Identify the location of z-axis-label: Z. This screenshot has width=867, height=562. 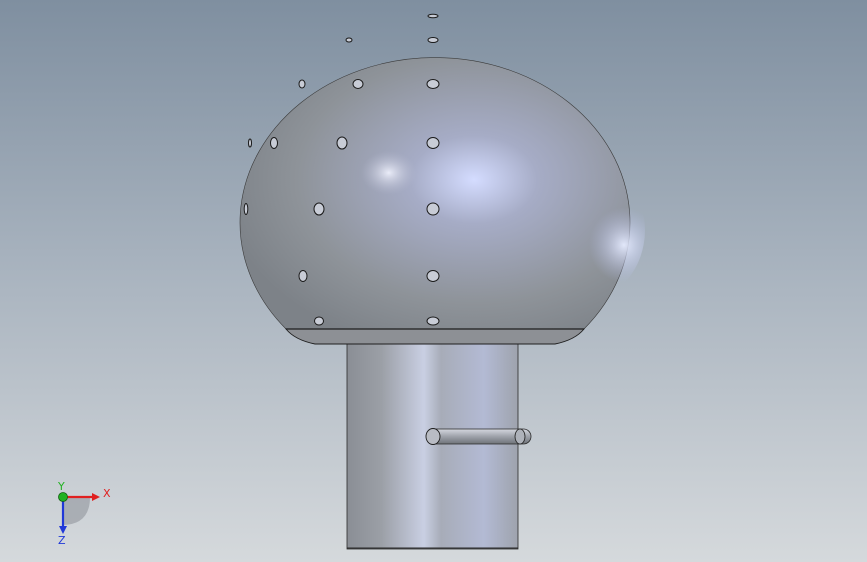
(62, 540).